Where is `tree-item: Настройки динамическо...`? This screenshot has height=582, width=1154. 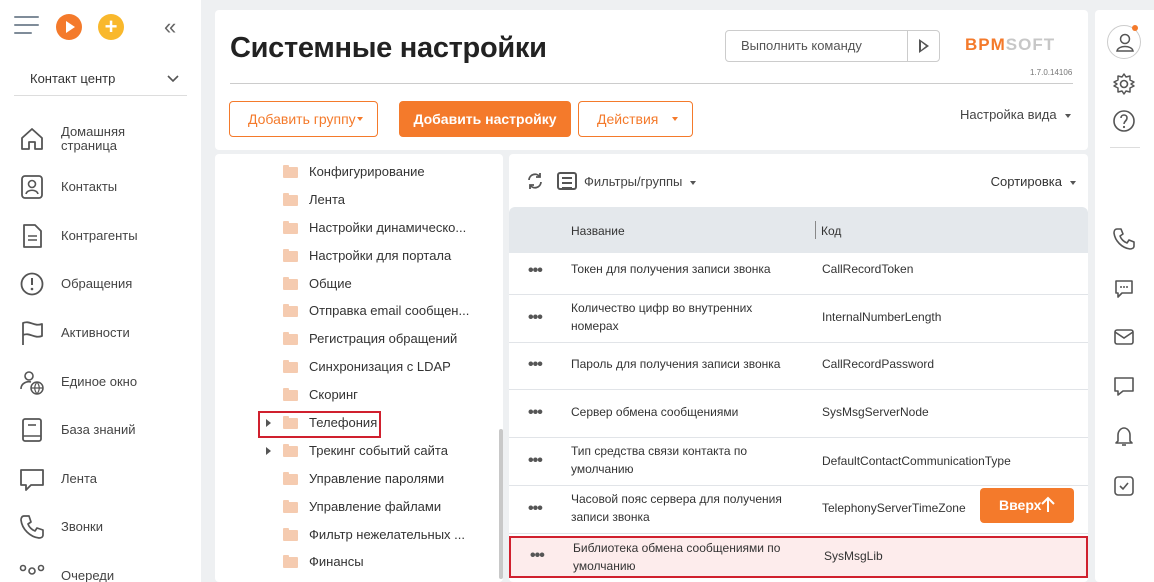 tree-item: Настройки динамическо... is located at coordinates (359, 228).